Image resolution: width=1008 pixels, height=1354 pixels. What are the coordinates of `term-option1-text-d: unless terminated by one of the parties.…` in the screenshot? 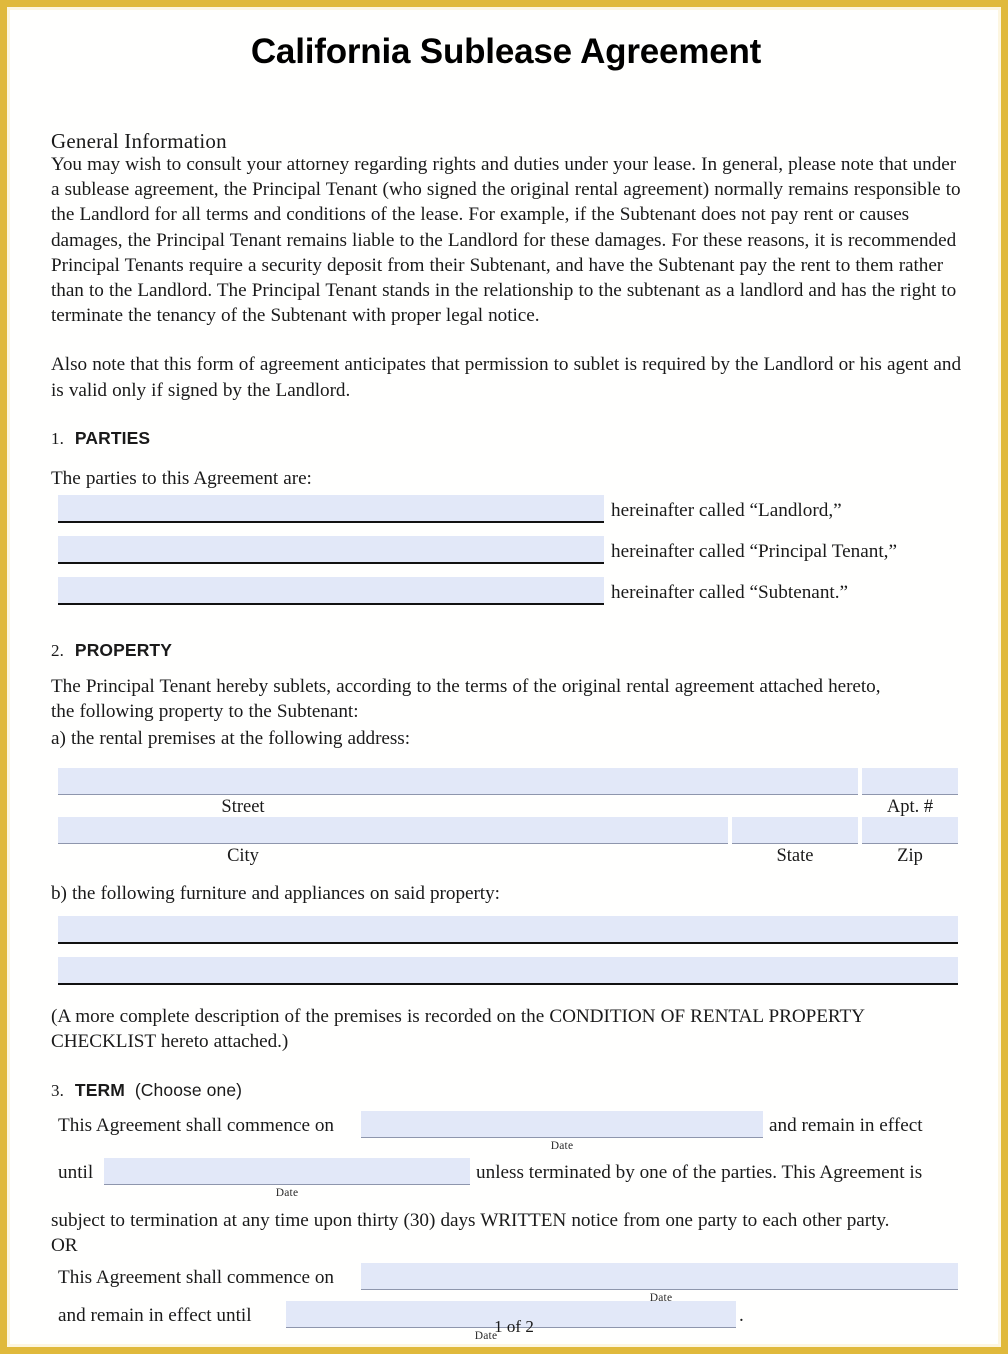 It's located at (699, 1173).